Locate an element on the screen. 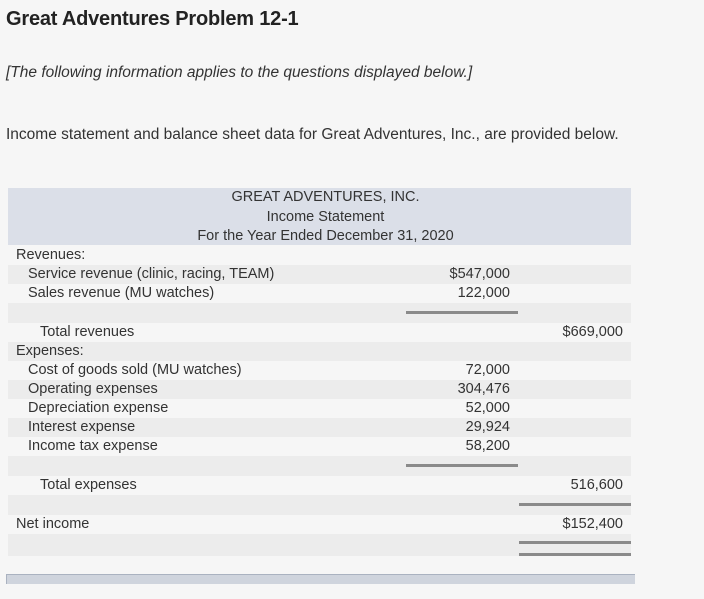 Image resolution: width=704 pixels, height=599 pixels. expenses-label: Expenses: is located at coordinates (50, 351).